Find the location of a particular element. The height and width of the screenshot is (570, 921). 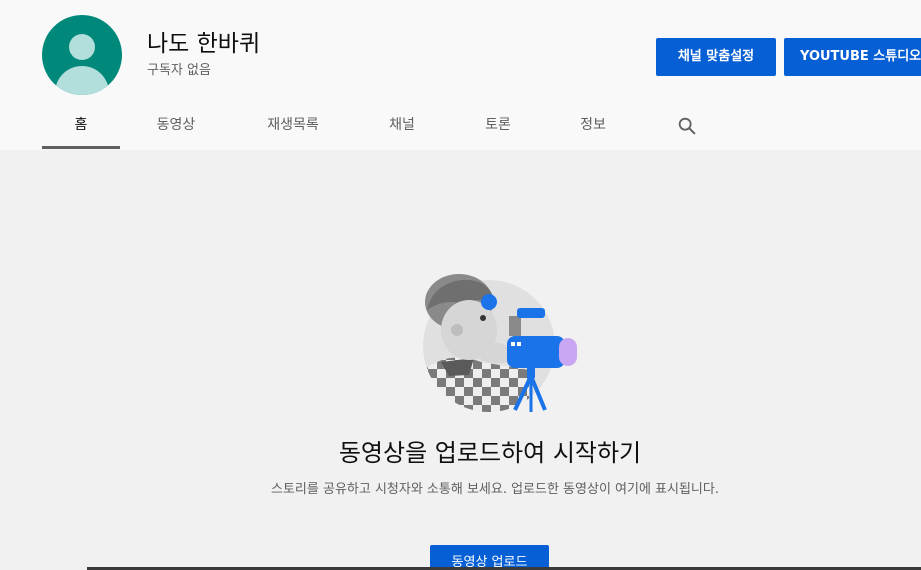

tab-channels: 채널 is located at coordinates (402, 127).